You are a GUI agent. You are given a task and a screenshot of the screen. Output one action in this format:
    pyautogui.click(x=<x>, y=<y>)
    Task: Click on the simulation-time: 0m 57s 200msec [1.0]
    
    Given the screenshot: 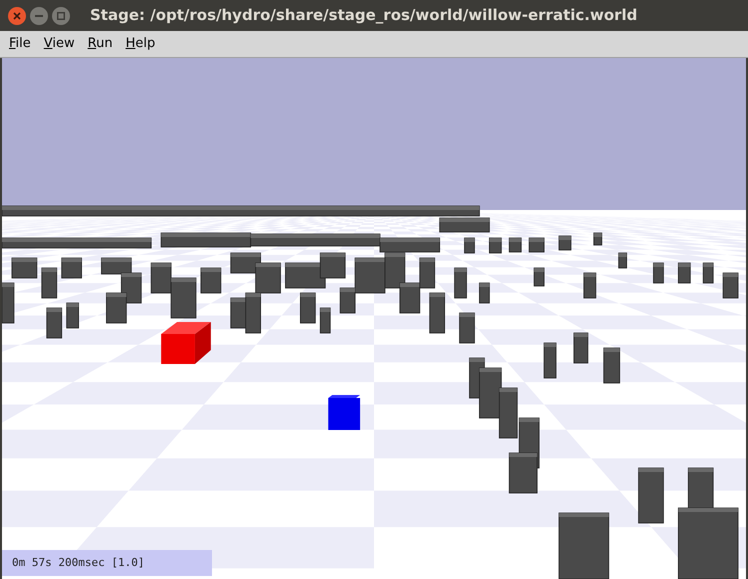 What is the action you would take?
    pyautogui.click(x=78, y=562)
    